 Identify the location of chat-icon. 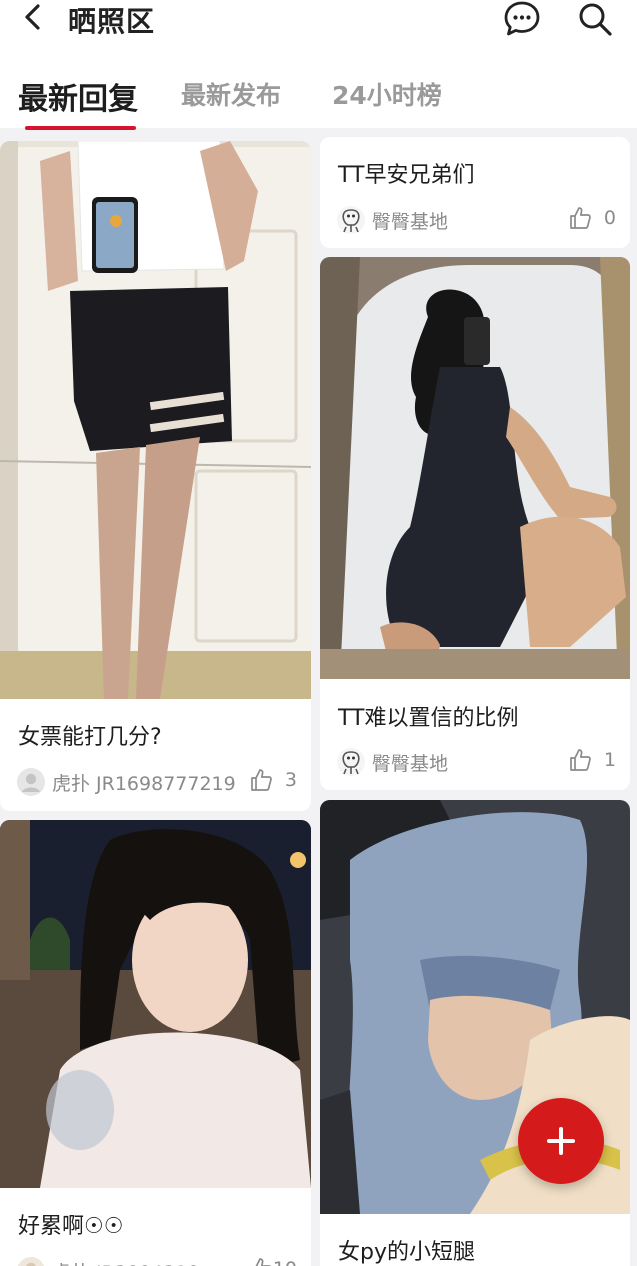
(522, 19).